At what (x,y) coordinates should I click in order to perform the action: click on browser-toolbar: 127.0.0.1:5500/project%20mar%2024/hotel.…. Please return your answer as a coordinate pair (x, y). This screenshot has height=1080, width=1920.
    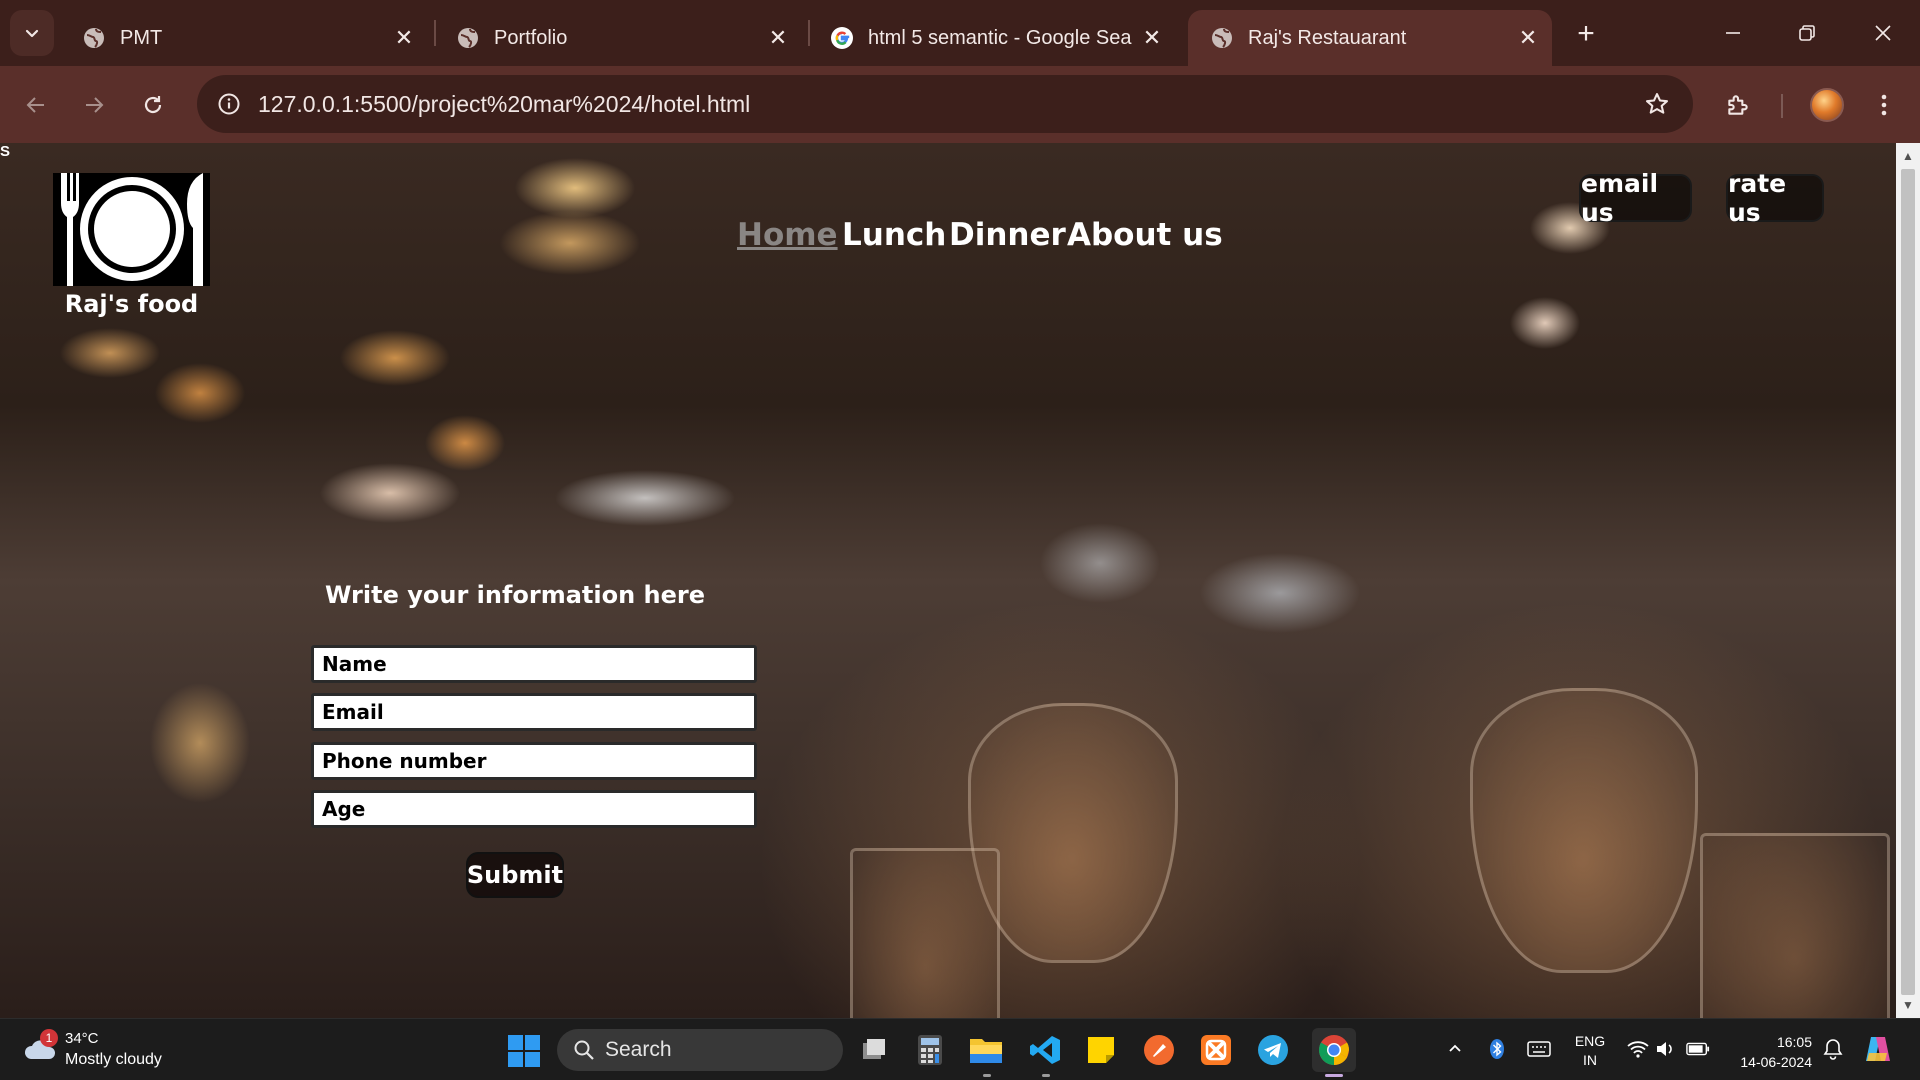
    Looking at the image, I should click on (960, 104).